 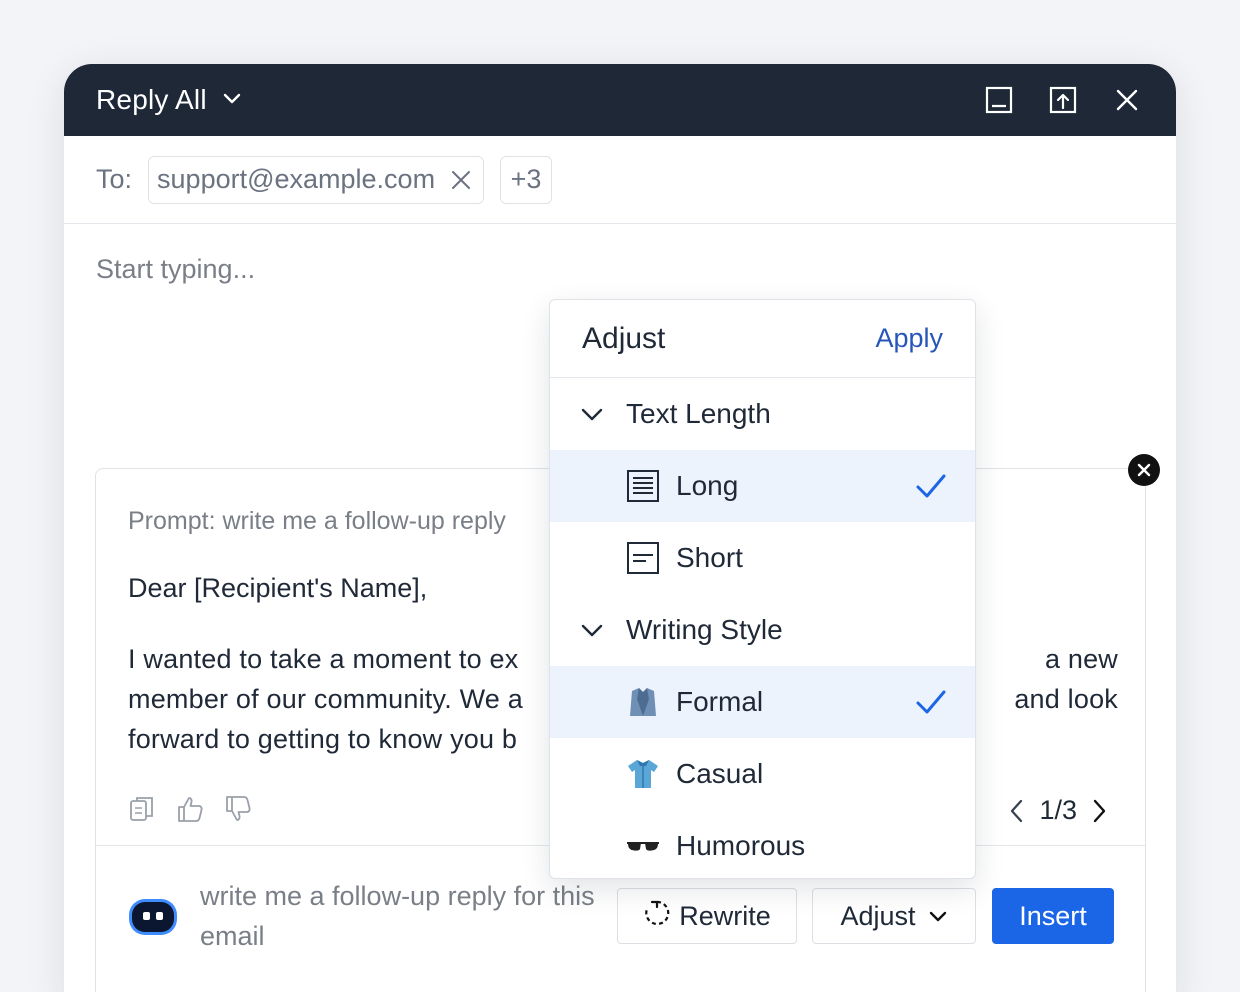 I want to click on section-writing-style: Writing Style, so click(x=762, y=630).